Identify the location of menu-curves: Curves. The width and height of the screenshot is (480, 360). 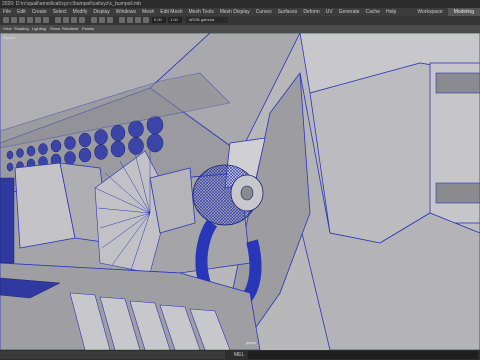
(264, 12).